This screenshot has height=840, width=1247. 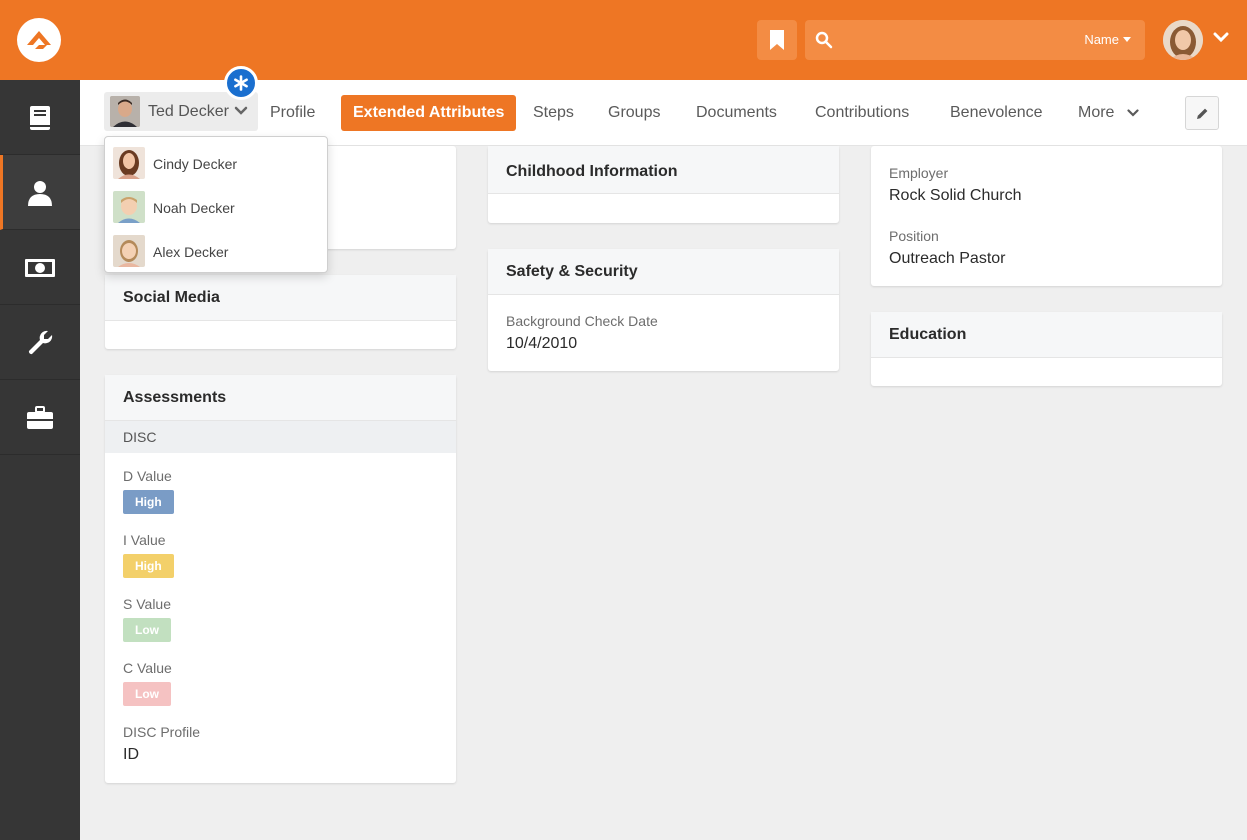 What do you see at coordinates (292, 113) in the screenshot?
I see `tab-profile: Profile` at bounding box center [292, 113].